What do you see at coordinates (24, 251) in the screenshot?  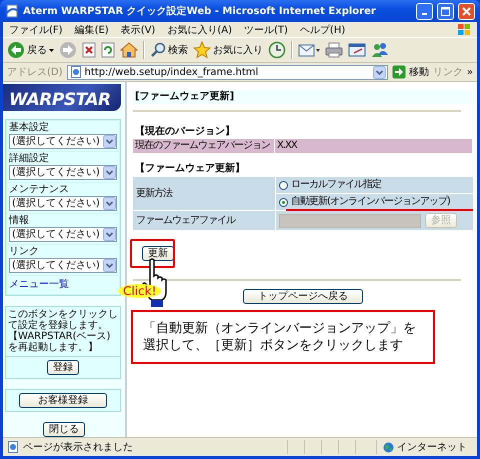 I see `menu-label: リンク` at bounding box center [24, 251].